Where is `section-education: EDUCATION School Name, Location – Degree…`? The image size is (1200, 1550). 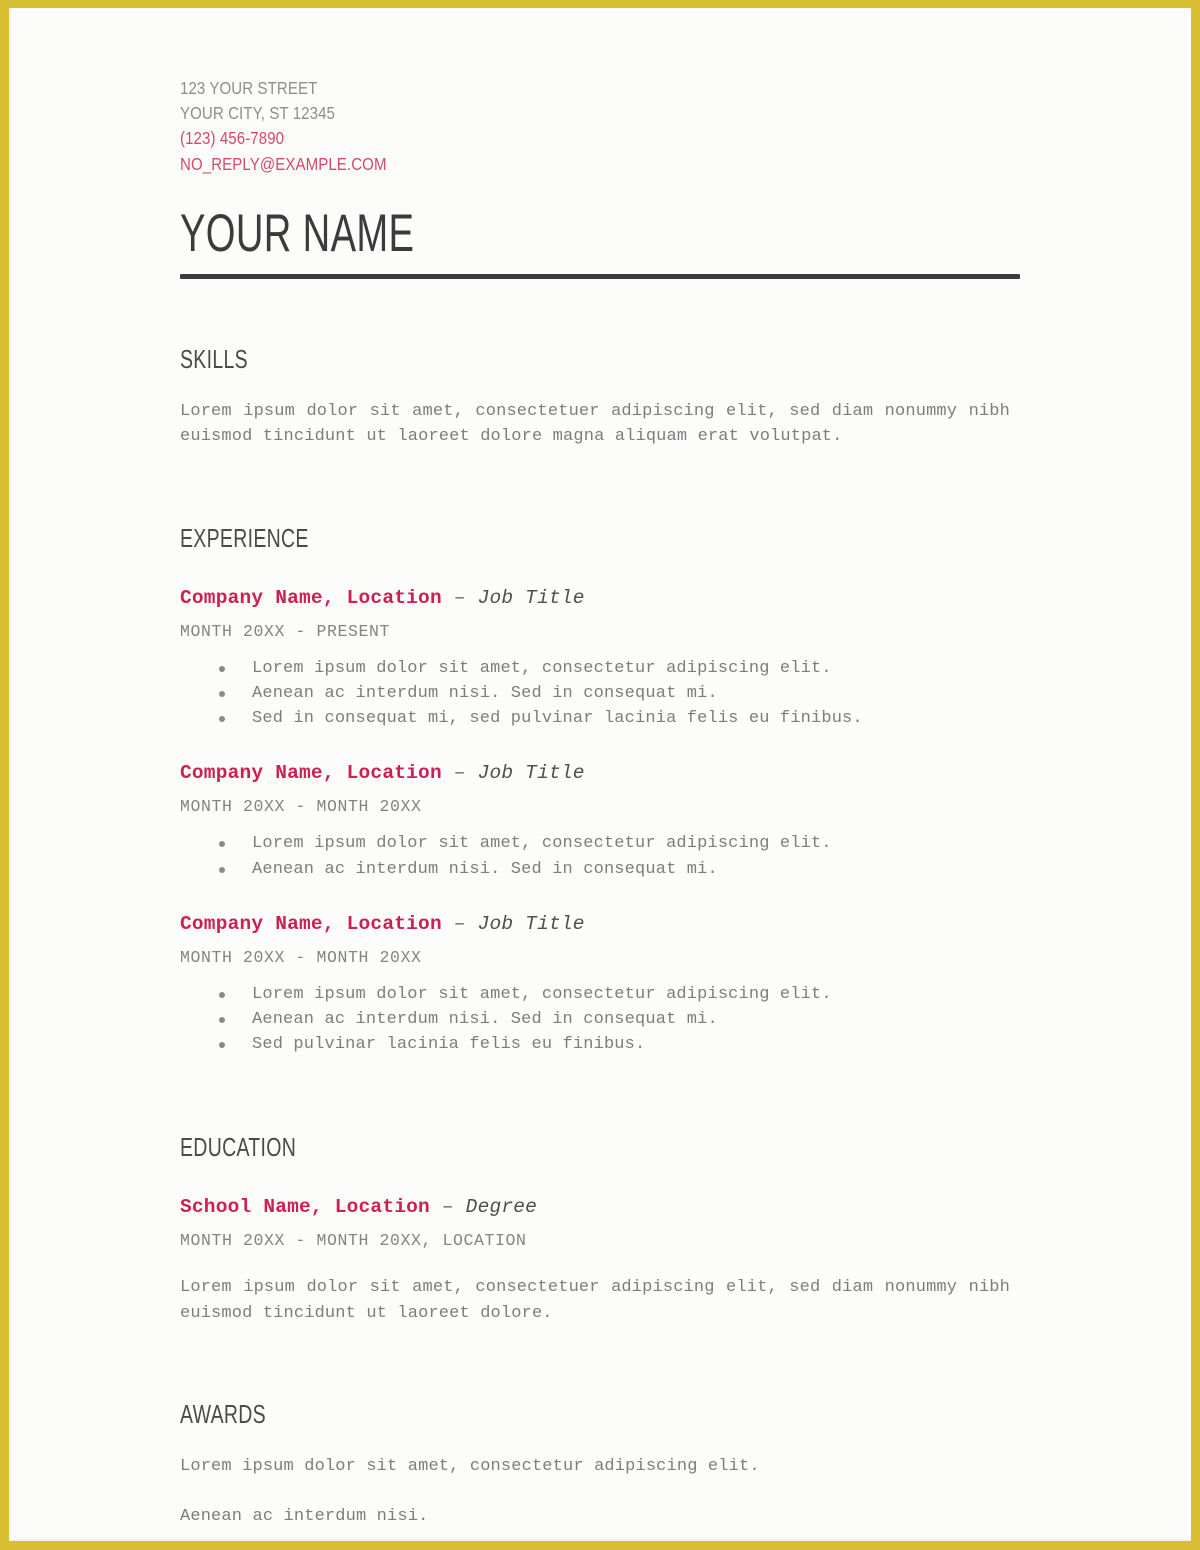 section-education: EDUCATION School Name, Location – Degree… is located at coordinates (600, 1229).